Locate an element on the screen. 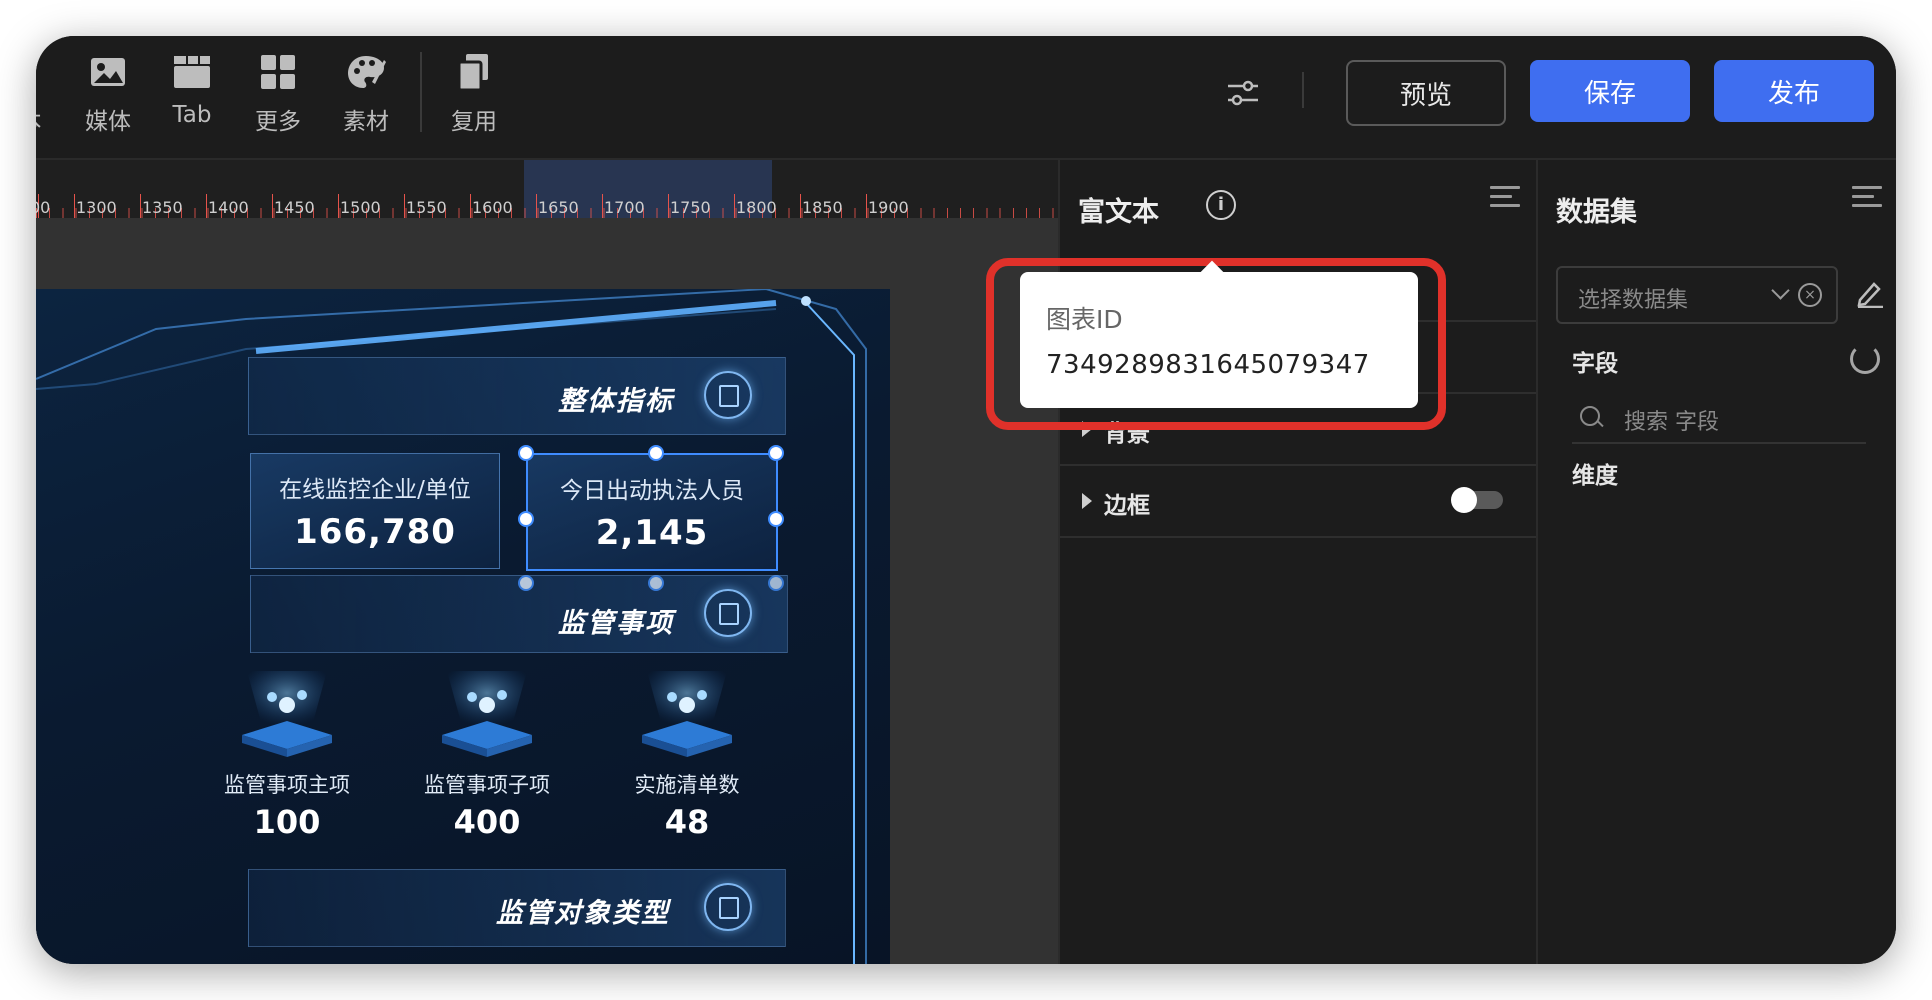 The image size is (1932, 1000). dataset-panel: 数据集 选择数据集 × 字段 搜索 字段 维度 is located at coordinates (1716, 562).